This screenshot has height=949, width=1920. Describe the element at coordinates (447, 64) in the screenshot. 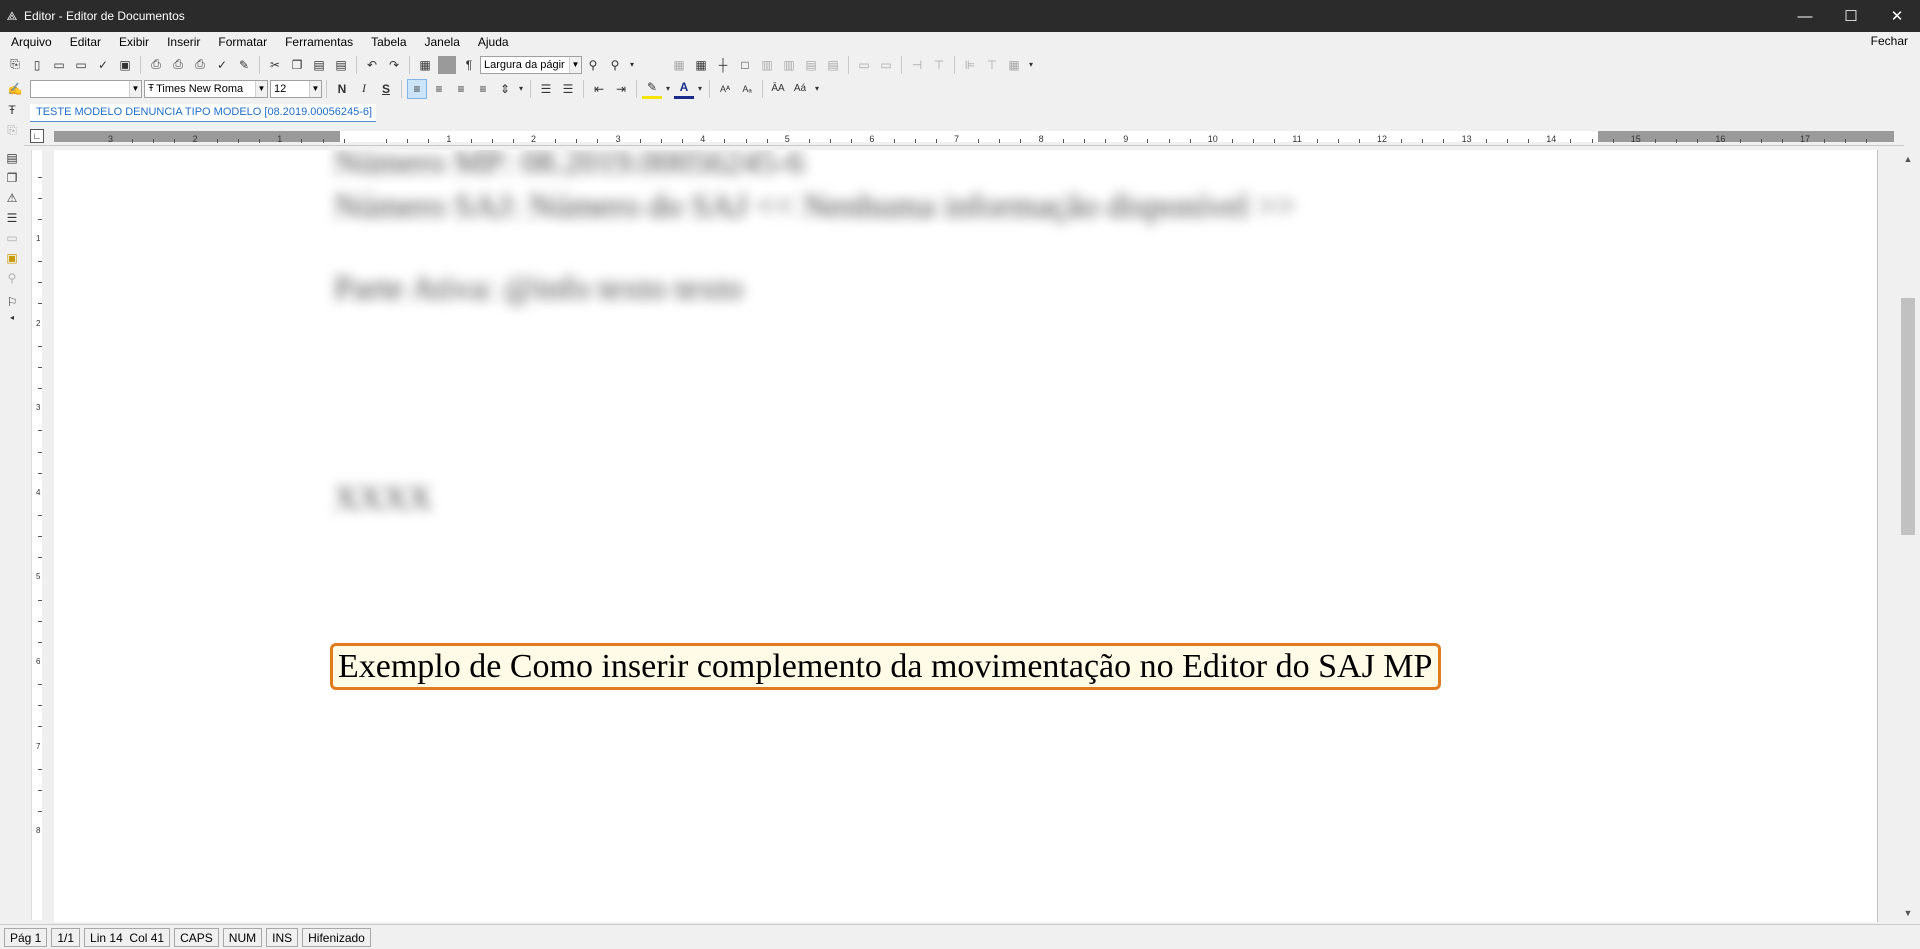

I see `shading-icon` at that location.